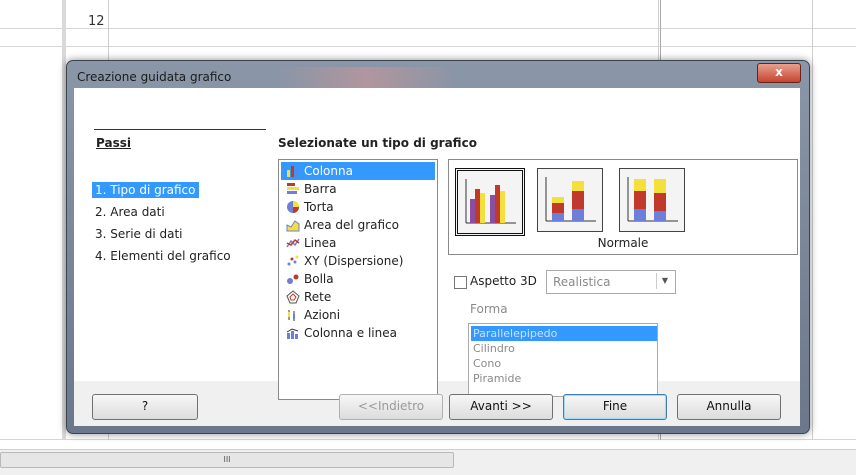 The image size is (856, 475). What do you see at coordinates (319, 207) in the screenshot?
I see `chart-type-label: Torta` at bounding box center [319, 207].